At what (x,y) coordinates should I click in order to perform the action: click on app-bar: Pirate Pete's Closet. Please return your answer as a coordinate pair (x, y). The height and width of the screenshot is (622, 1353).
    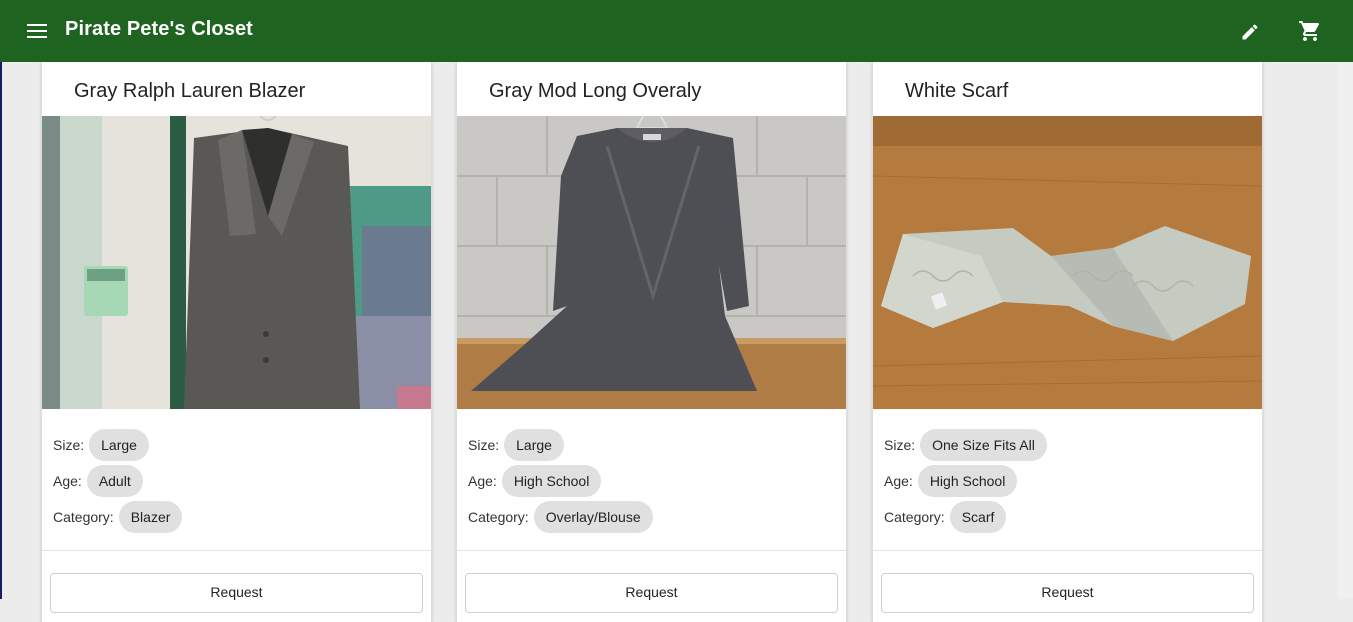
    Looking at the image, I should click on (676, 31).